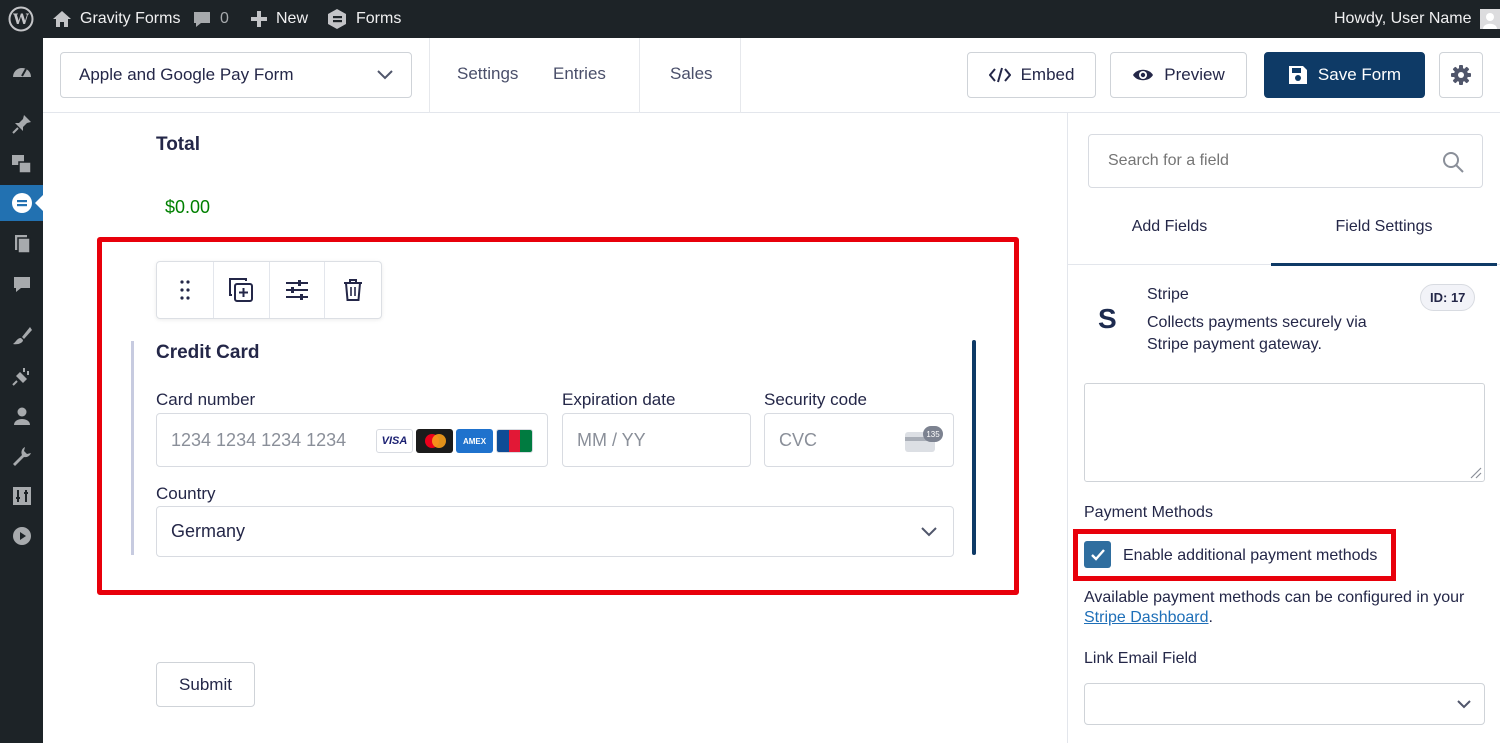  I want to click on menu-forms, so click(21, 203).